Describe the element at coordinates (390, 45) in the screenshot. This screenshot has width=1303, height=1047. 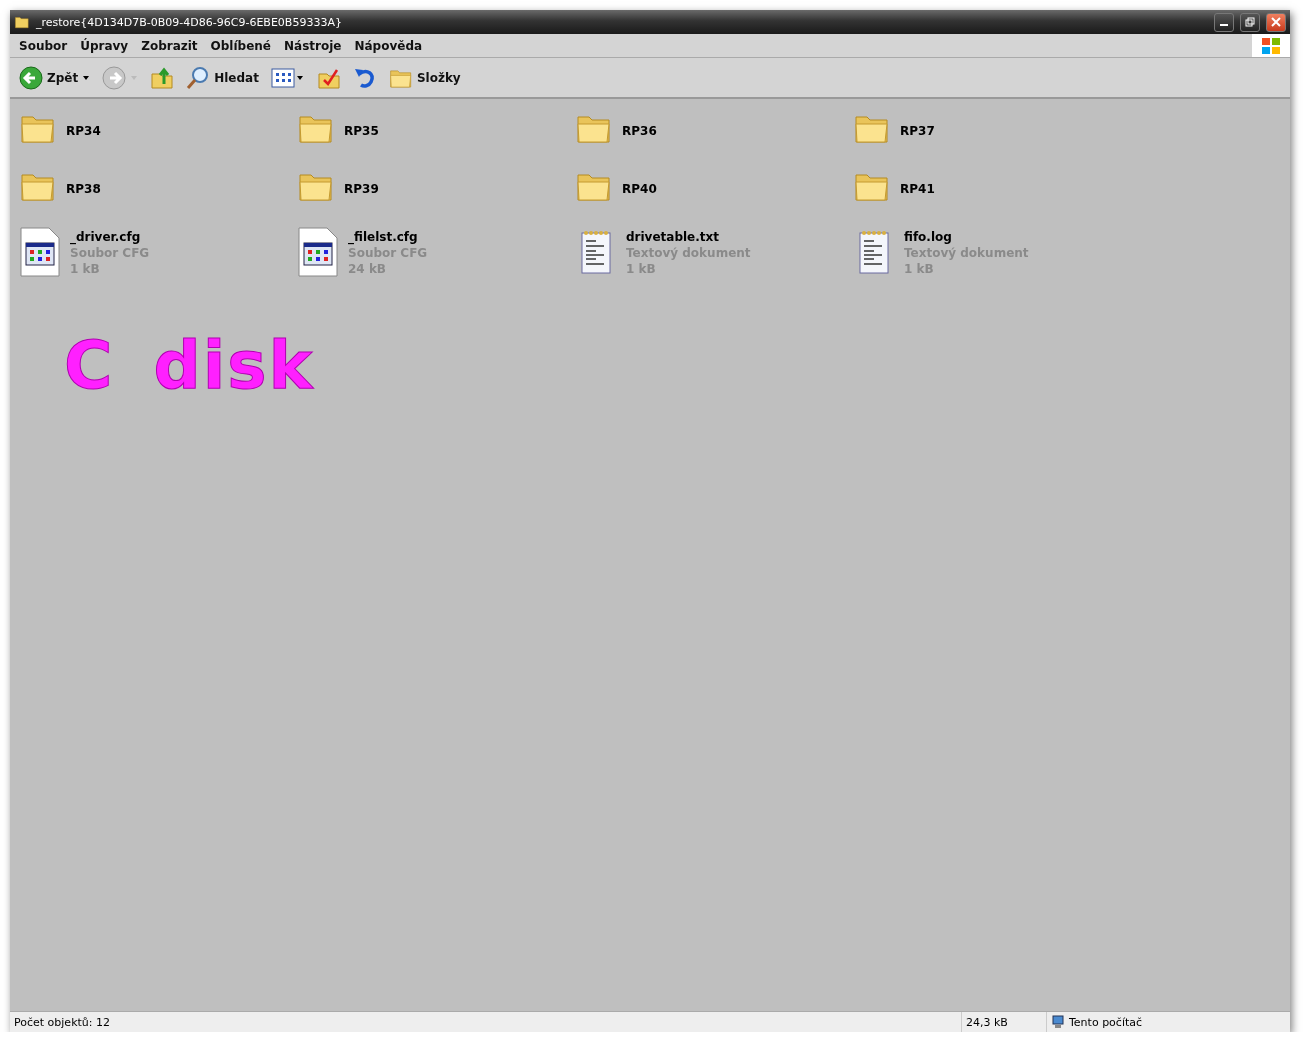
I see `menu-item: Nápověda` at that location.